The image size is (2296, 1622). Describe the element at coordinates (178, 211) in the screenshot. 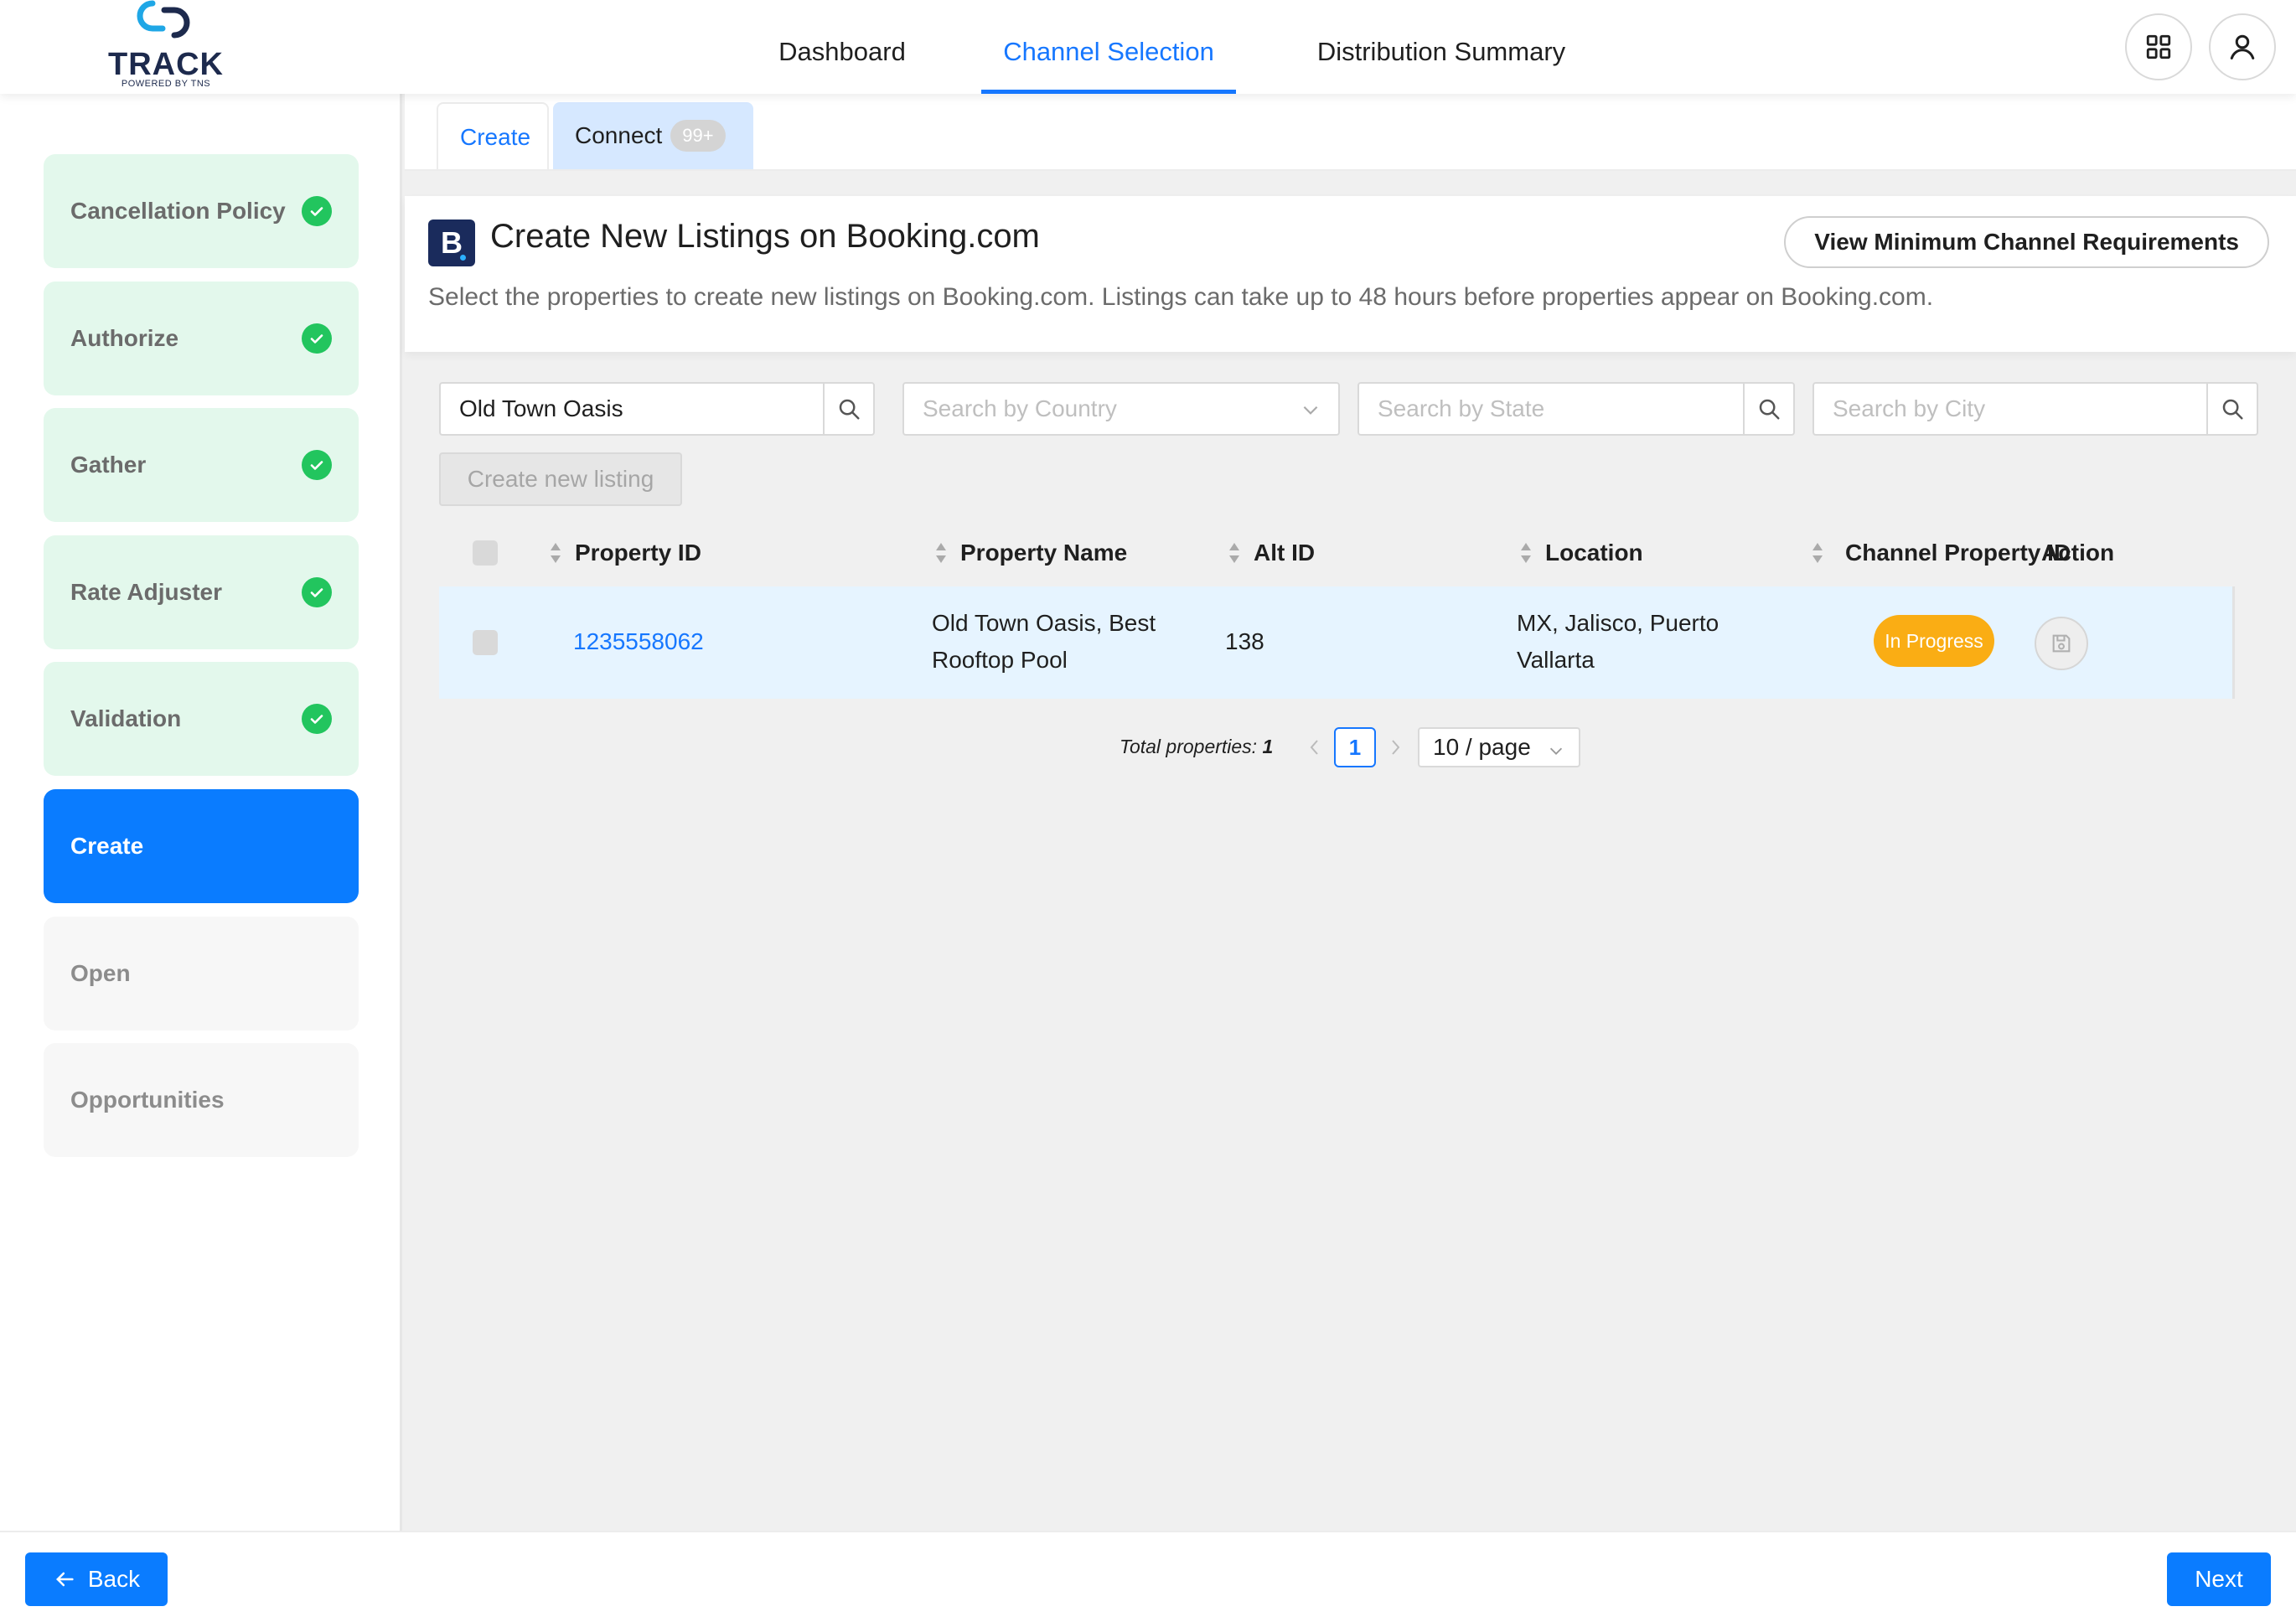

I see `step-label: Cancellation Policy` at that location.